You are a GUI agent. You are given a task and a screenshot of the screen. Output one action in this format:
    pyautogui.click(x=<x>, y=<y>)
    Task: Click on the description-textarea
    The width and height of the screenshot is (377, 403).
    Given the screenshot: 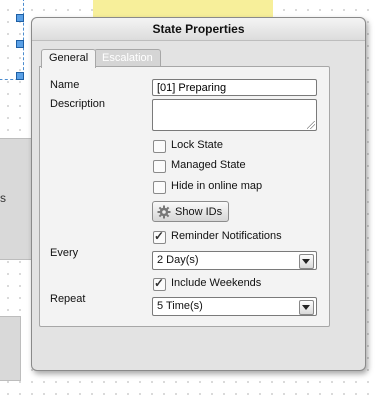 What is the action you would take?
    pyautogui.click(x=234, y=115)
    